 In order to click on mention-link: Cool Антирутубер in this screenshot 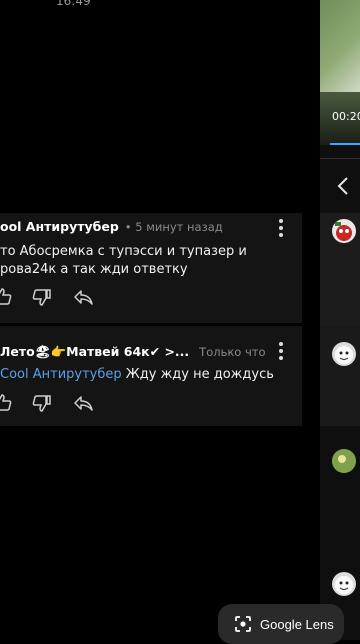, I will do `click(61, 374)`.